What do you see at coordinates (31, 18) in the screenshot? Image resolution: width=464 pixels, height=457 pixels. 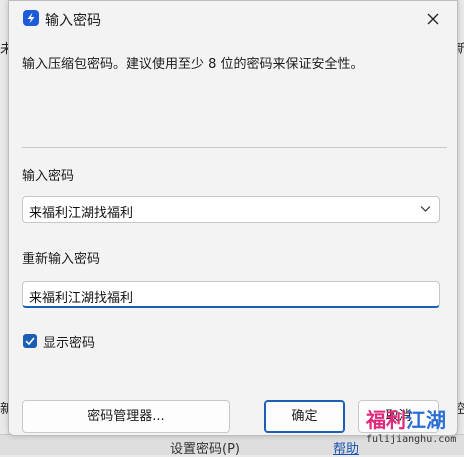 I see `app-logo-icon` at bounding box center [31, 18].